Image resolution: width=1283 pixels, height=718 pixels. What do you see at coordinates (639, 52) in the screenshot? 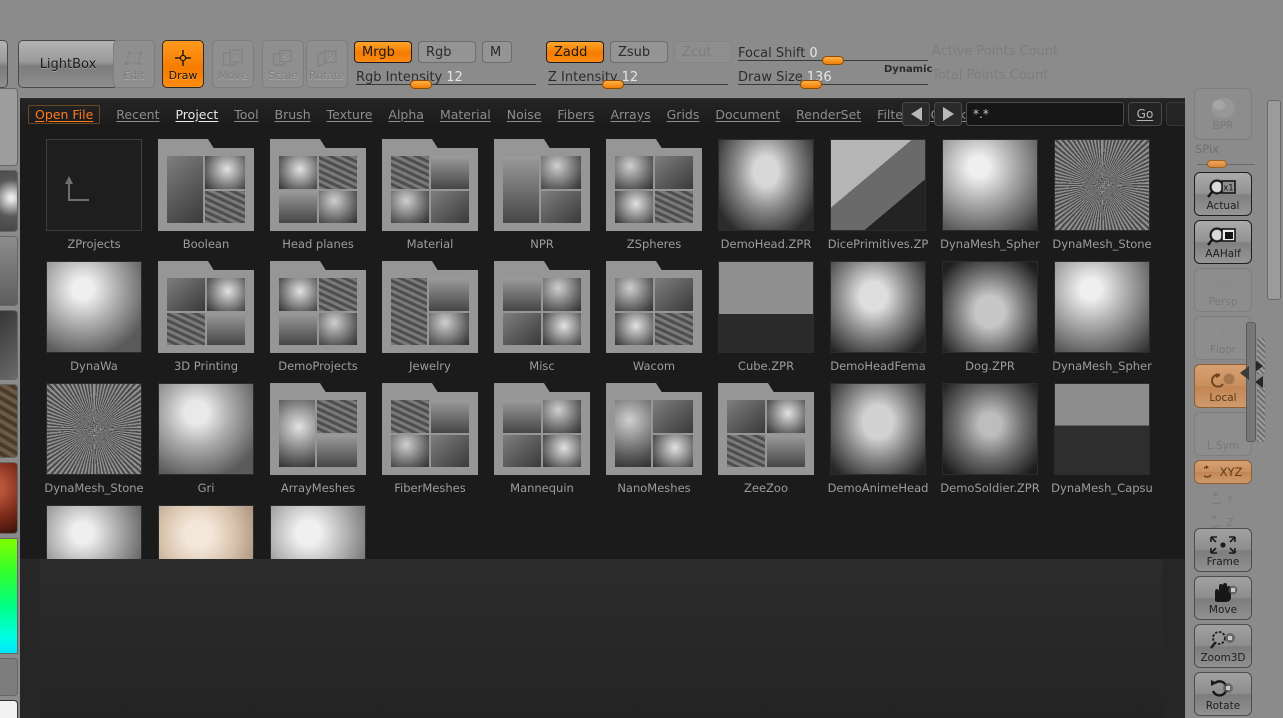
I see `zsub-toggle: Zsub` at bounding box center [639, 52].